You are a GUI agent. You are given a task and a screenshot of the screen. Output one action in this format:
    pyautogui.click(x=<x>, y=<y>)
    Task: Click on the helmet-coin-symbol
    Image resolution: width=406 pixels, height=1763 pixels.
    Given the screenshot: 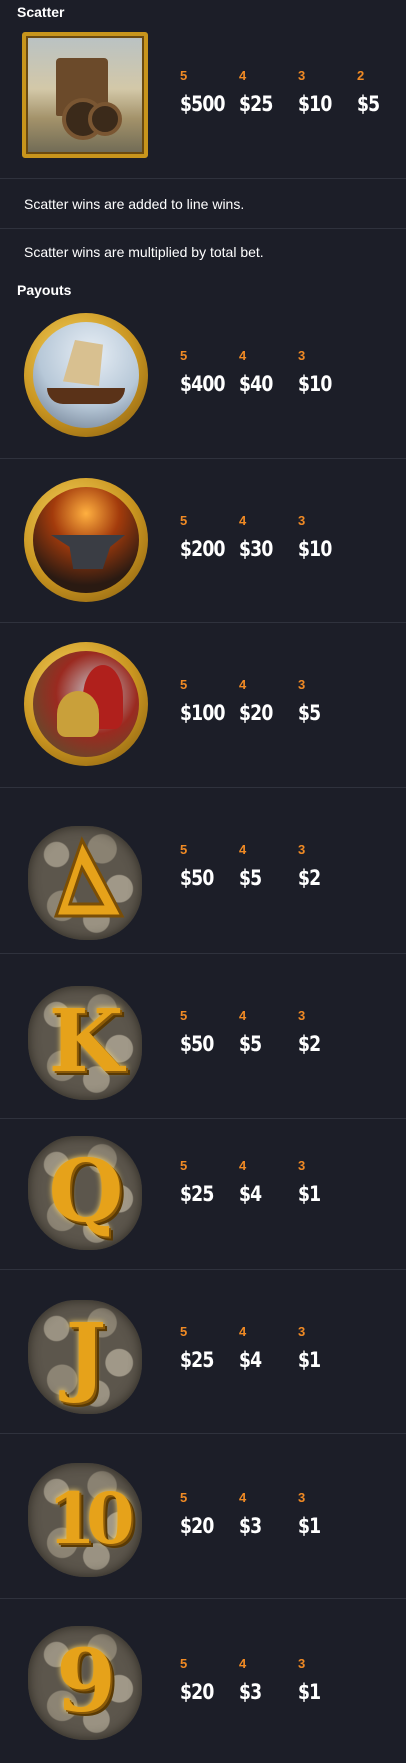 What is the action you would take?
    pyautogui.click(x=86, y=704)
    